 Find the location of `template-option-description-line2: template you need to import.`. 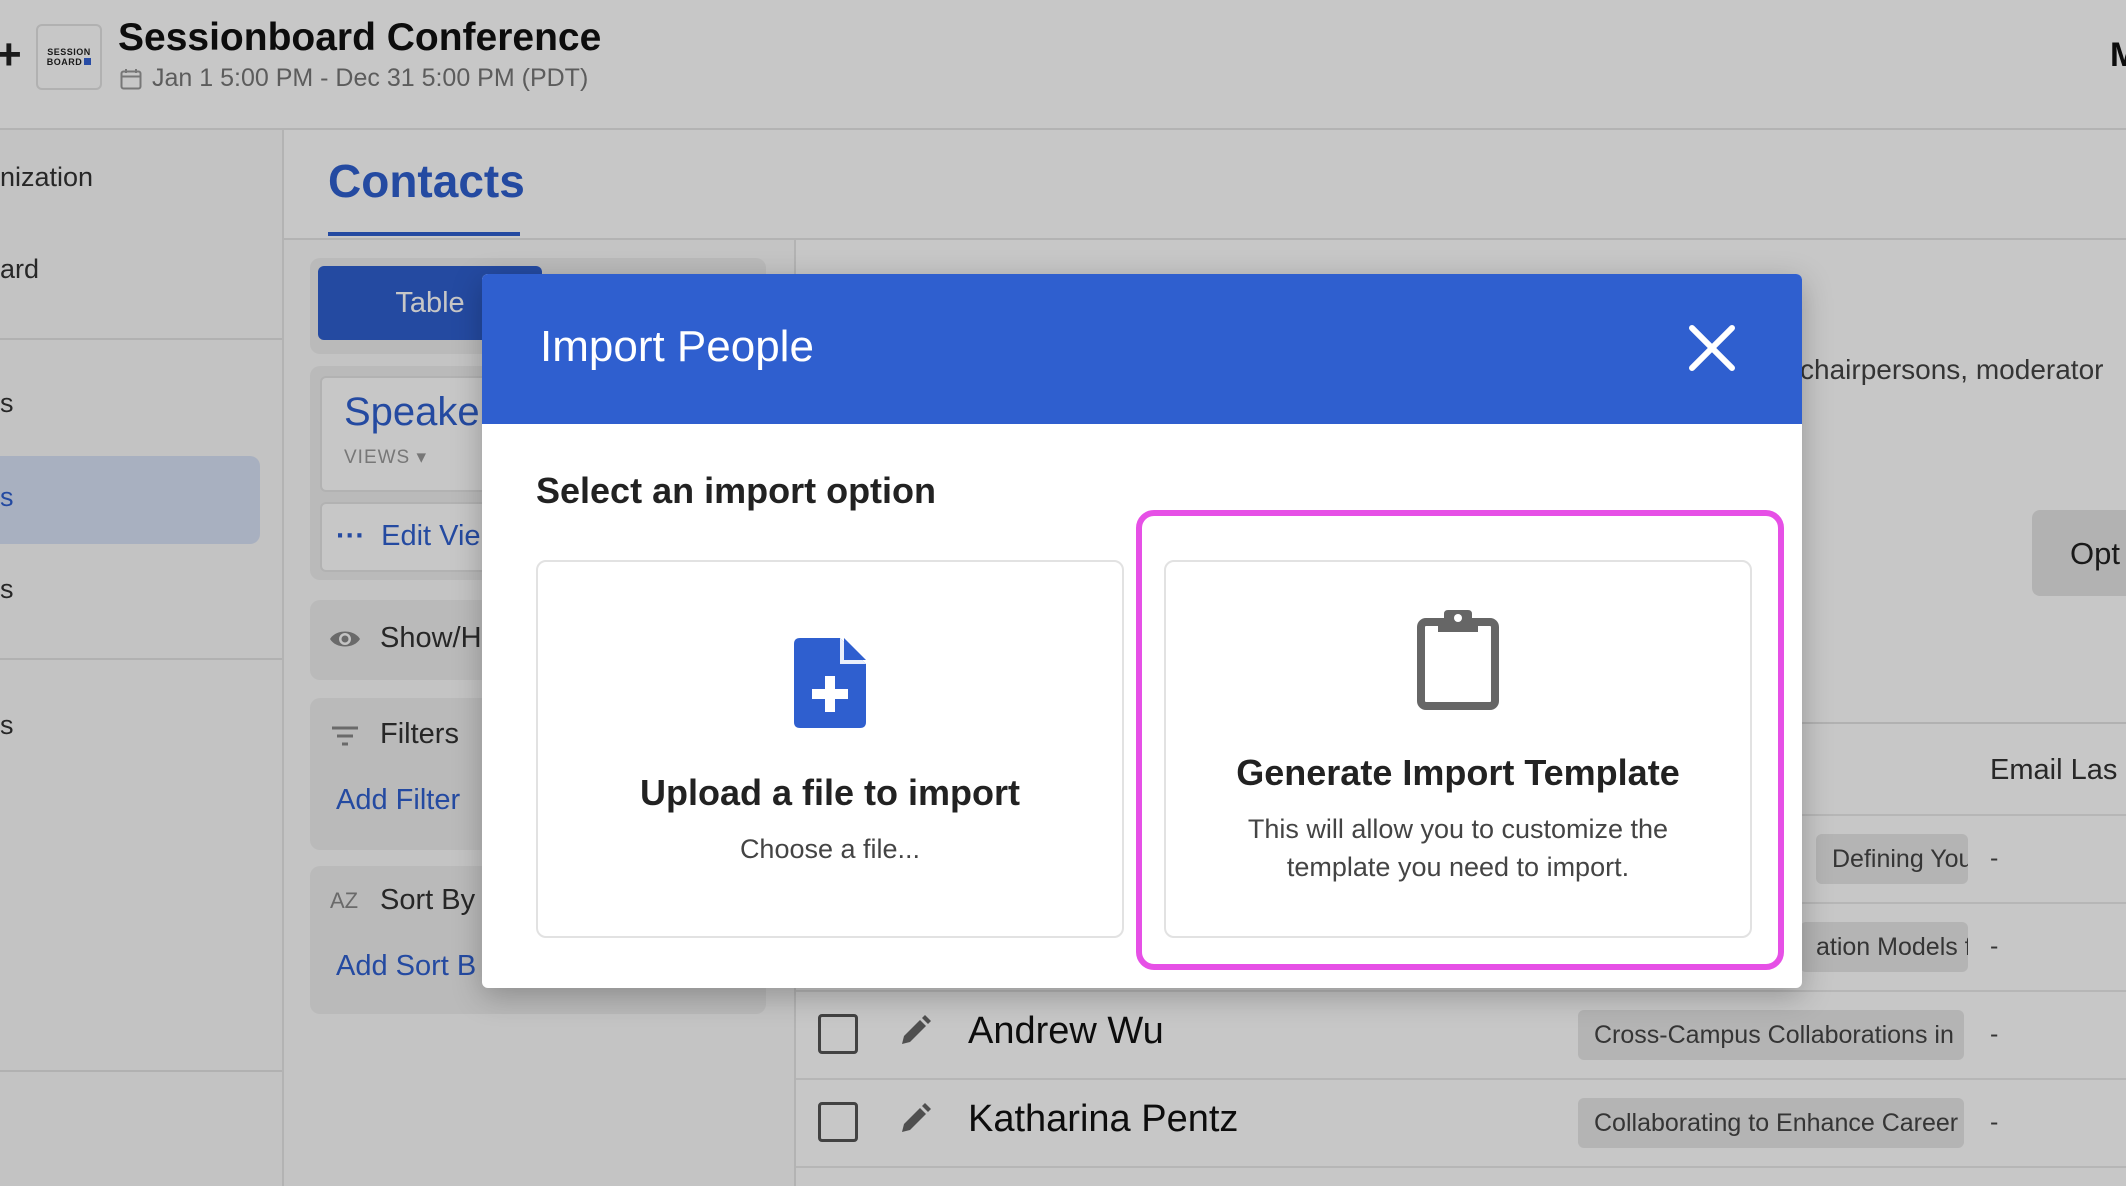

template-option-description-line2: template you need to import. is located at coordinates (1458, 867).